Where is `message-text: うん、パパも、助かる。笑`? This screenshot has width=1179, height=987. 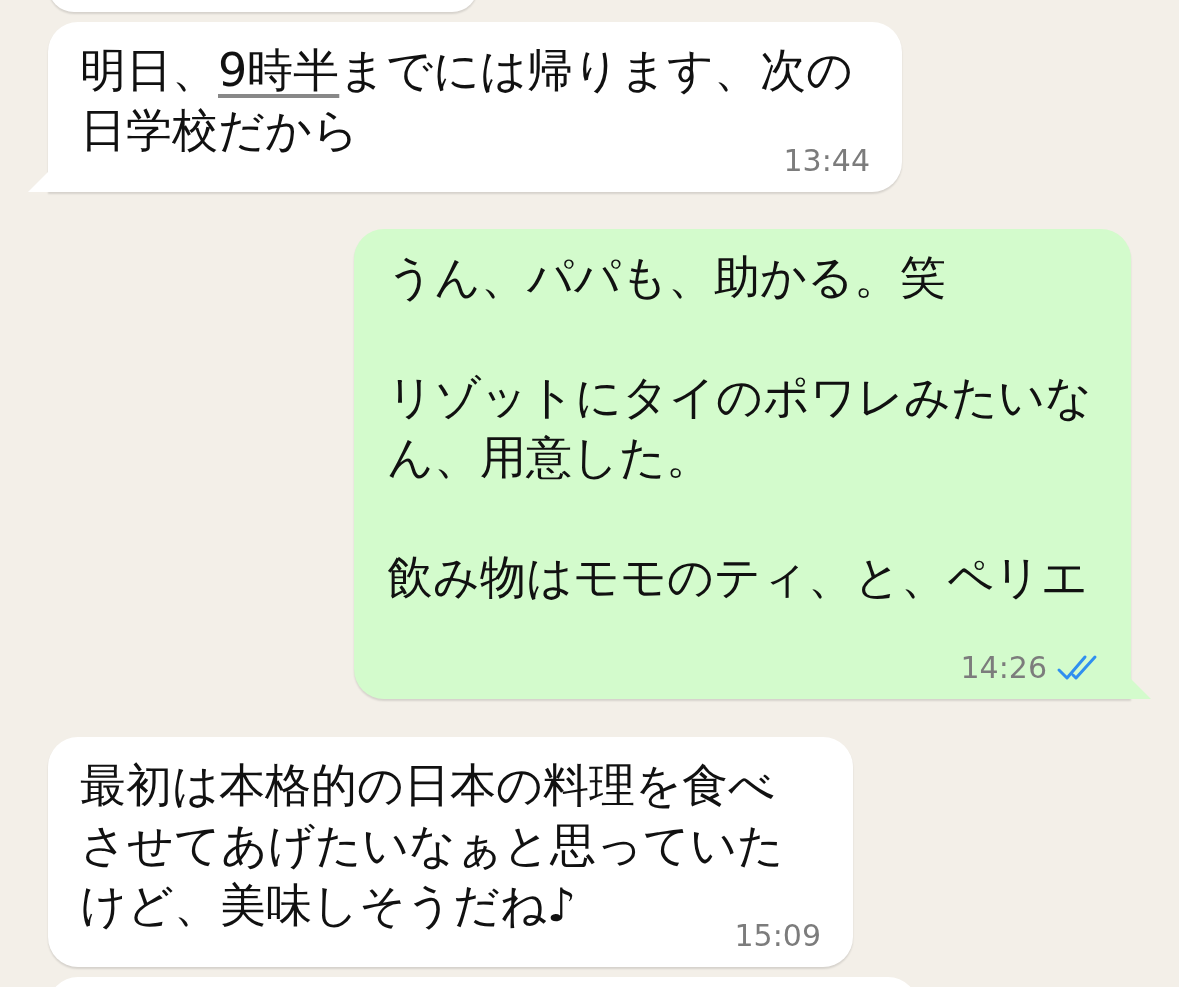
message-text: うん、パパも、助かる。笑 is located at coordinates (667, 277).